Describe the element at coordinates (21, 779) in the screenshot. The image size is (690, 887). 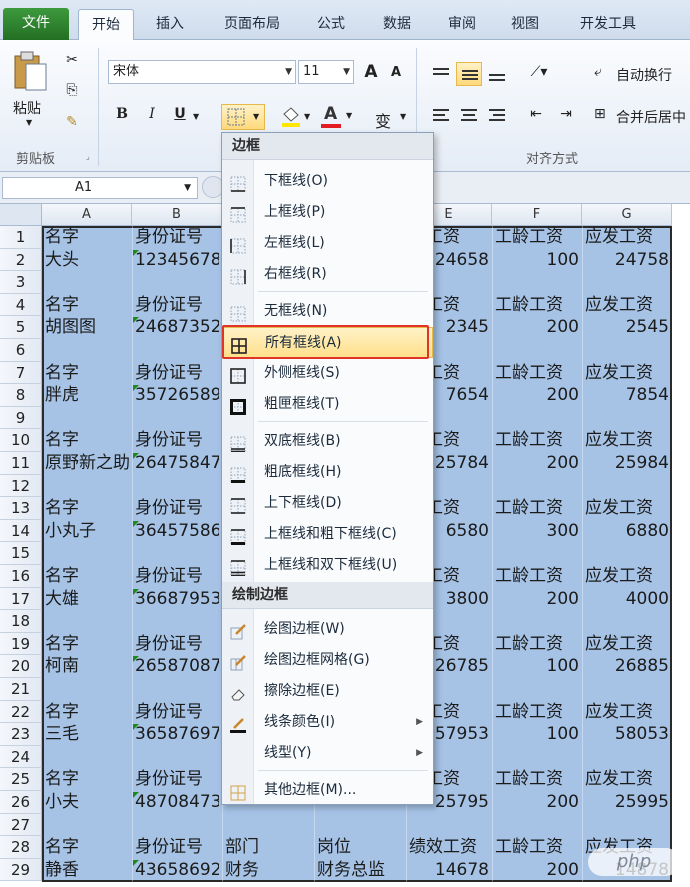
I see `row-header: 25` at that location.